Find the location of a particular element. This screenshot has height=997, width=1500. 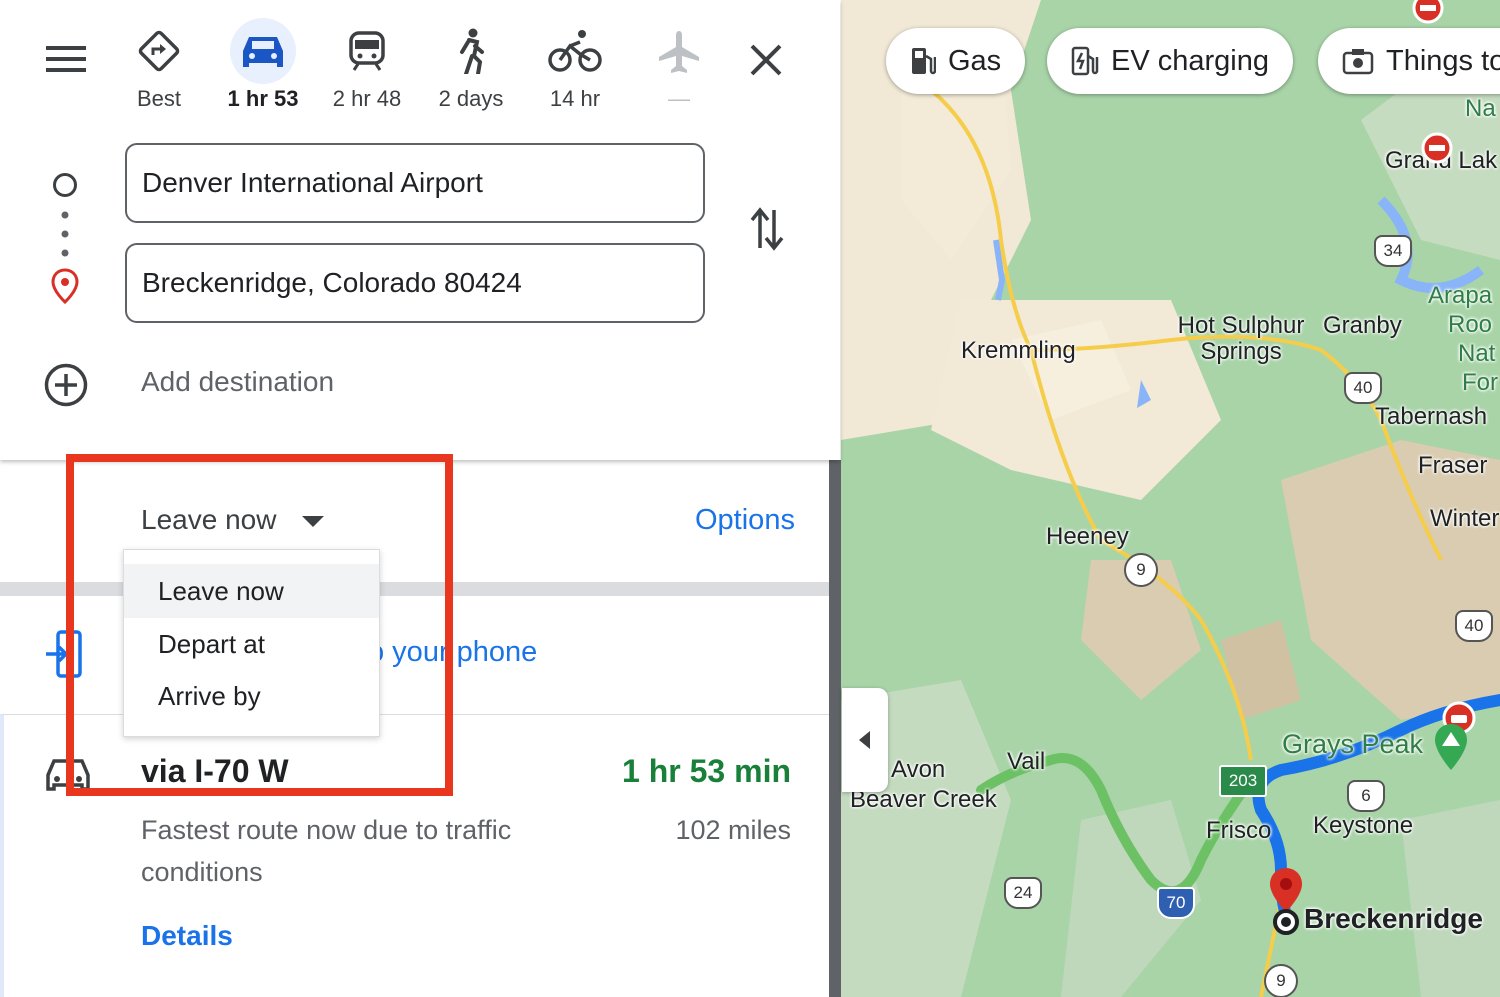

options-link: Options is located at coordinates (745, 520).